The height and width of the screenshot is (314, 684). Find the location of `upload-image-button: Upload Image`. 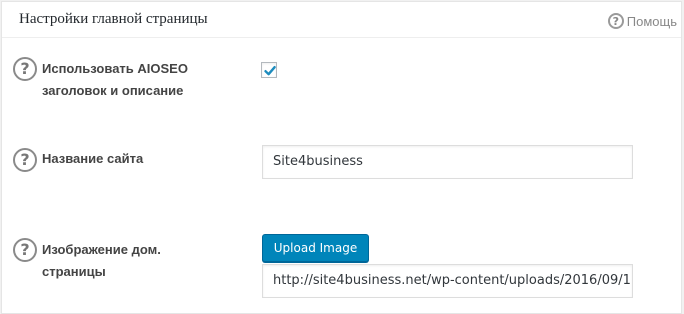

upload-image-button: Upload Image is located at coordinates (315, 248).